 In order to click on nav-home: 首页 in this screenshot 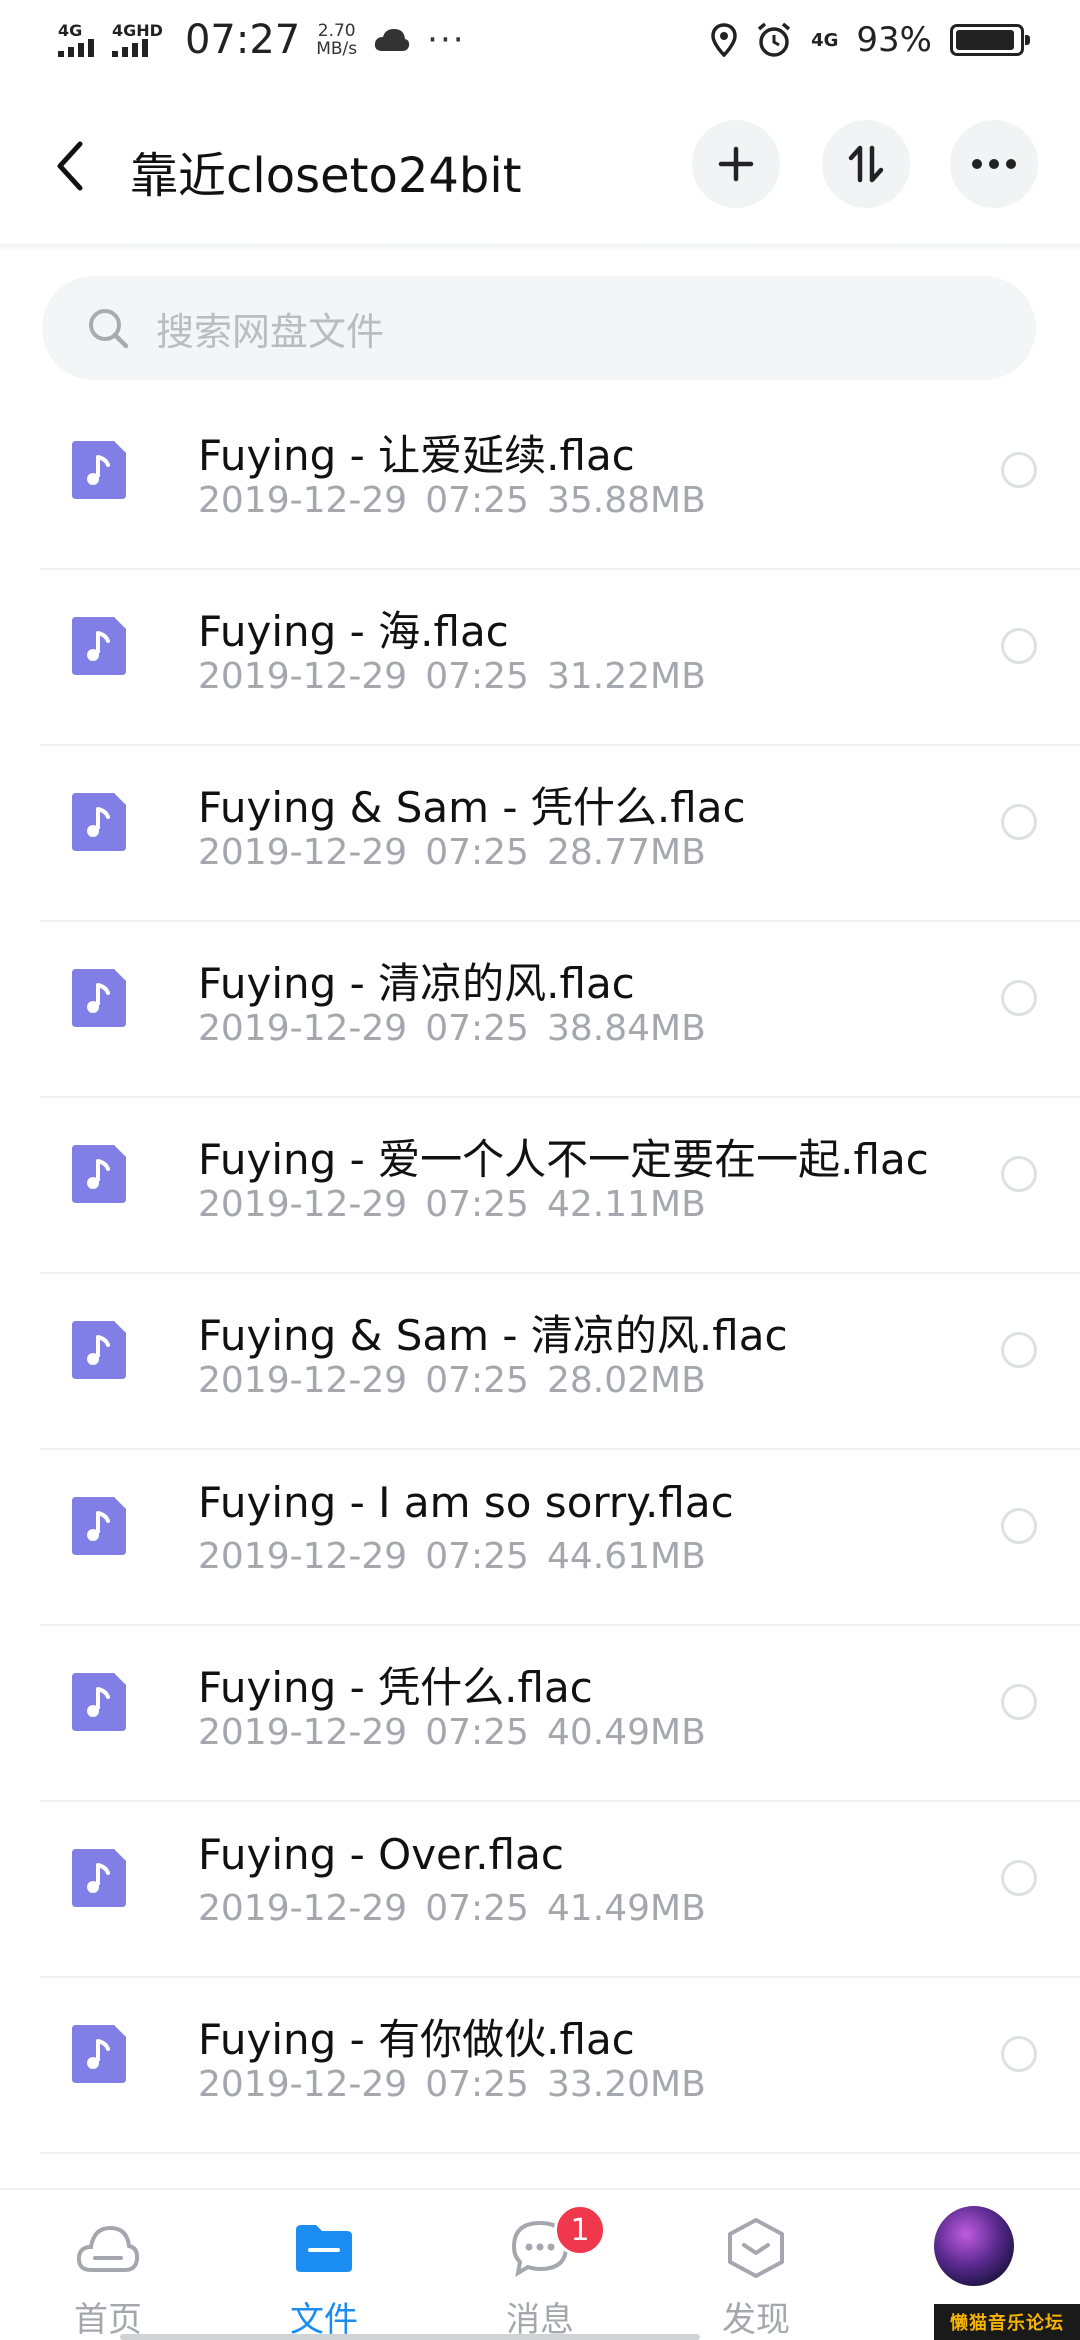, I will do `click(108, 2265)`.